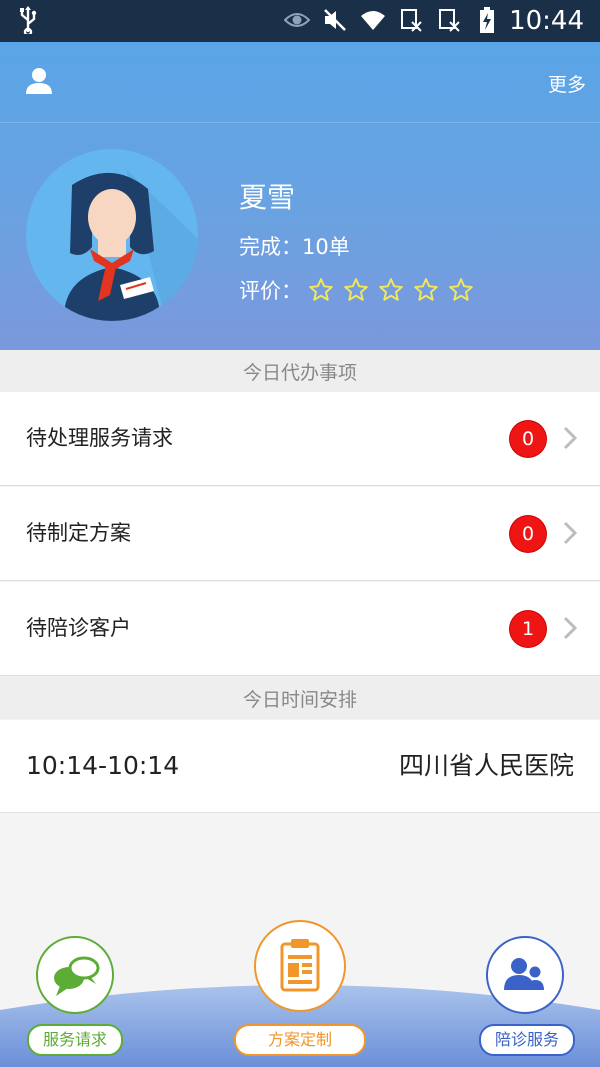 Image resolution: width=600 pixels, height=1067 pixels. I want to click on more-button: 更多, so click(567, 83).